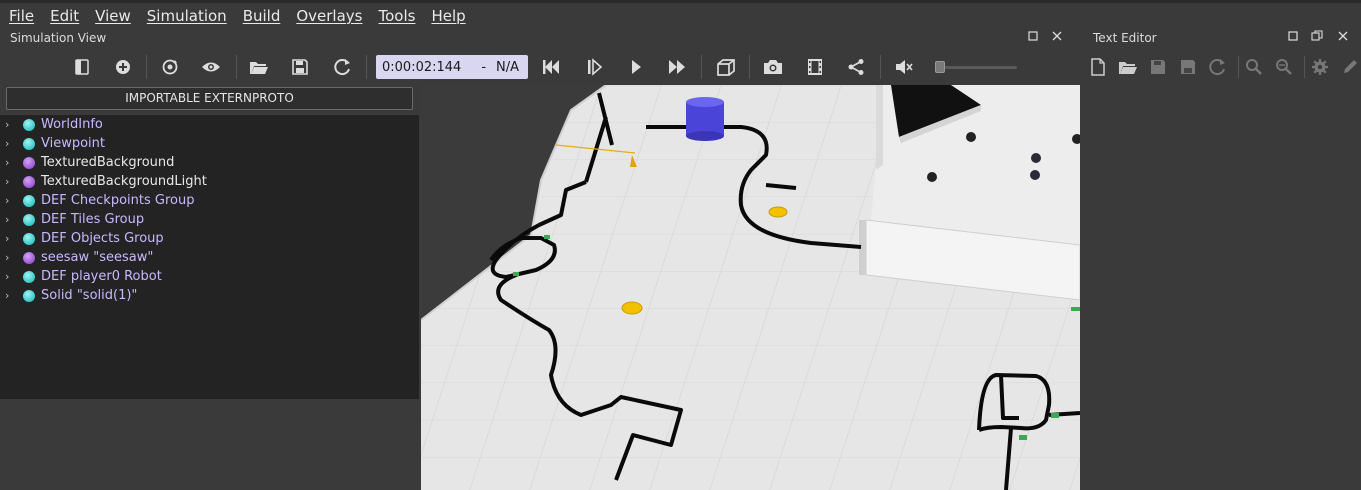 The width and height of the screenshot is (1361, 490). I want to click on open-world-icon, so click(259, 67).